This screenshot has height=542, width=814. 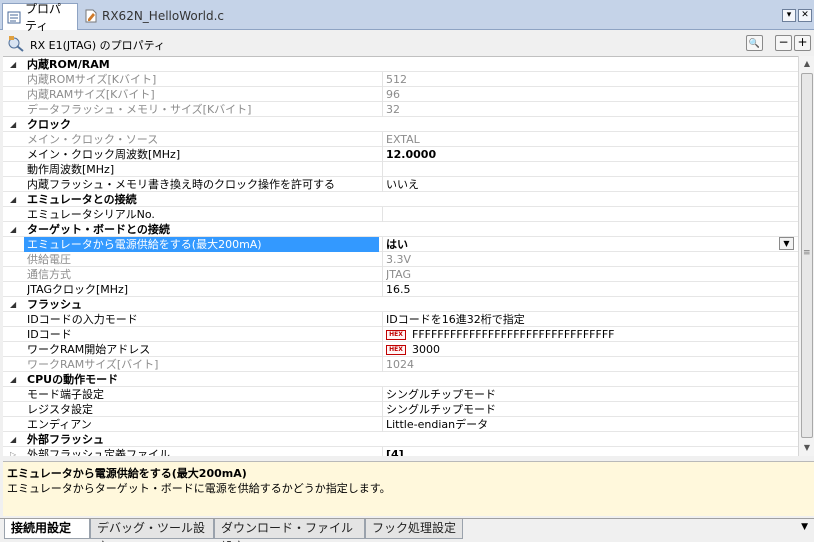 I want to click on scroll-up-icon: ▲, so click(x=807, y=64).